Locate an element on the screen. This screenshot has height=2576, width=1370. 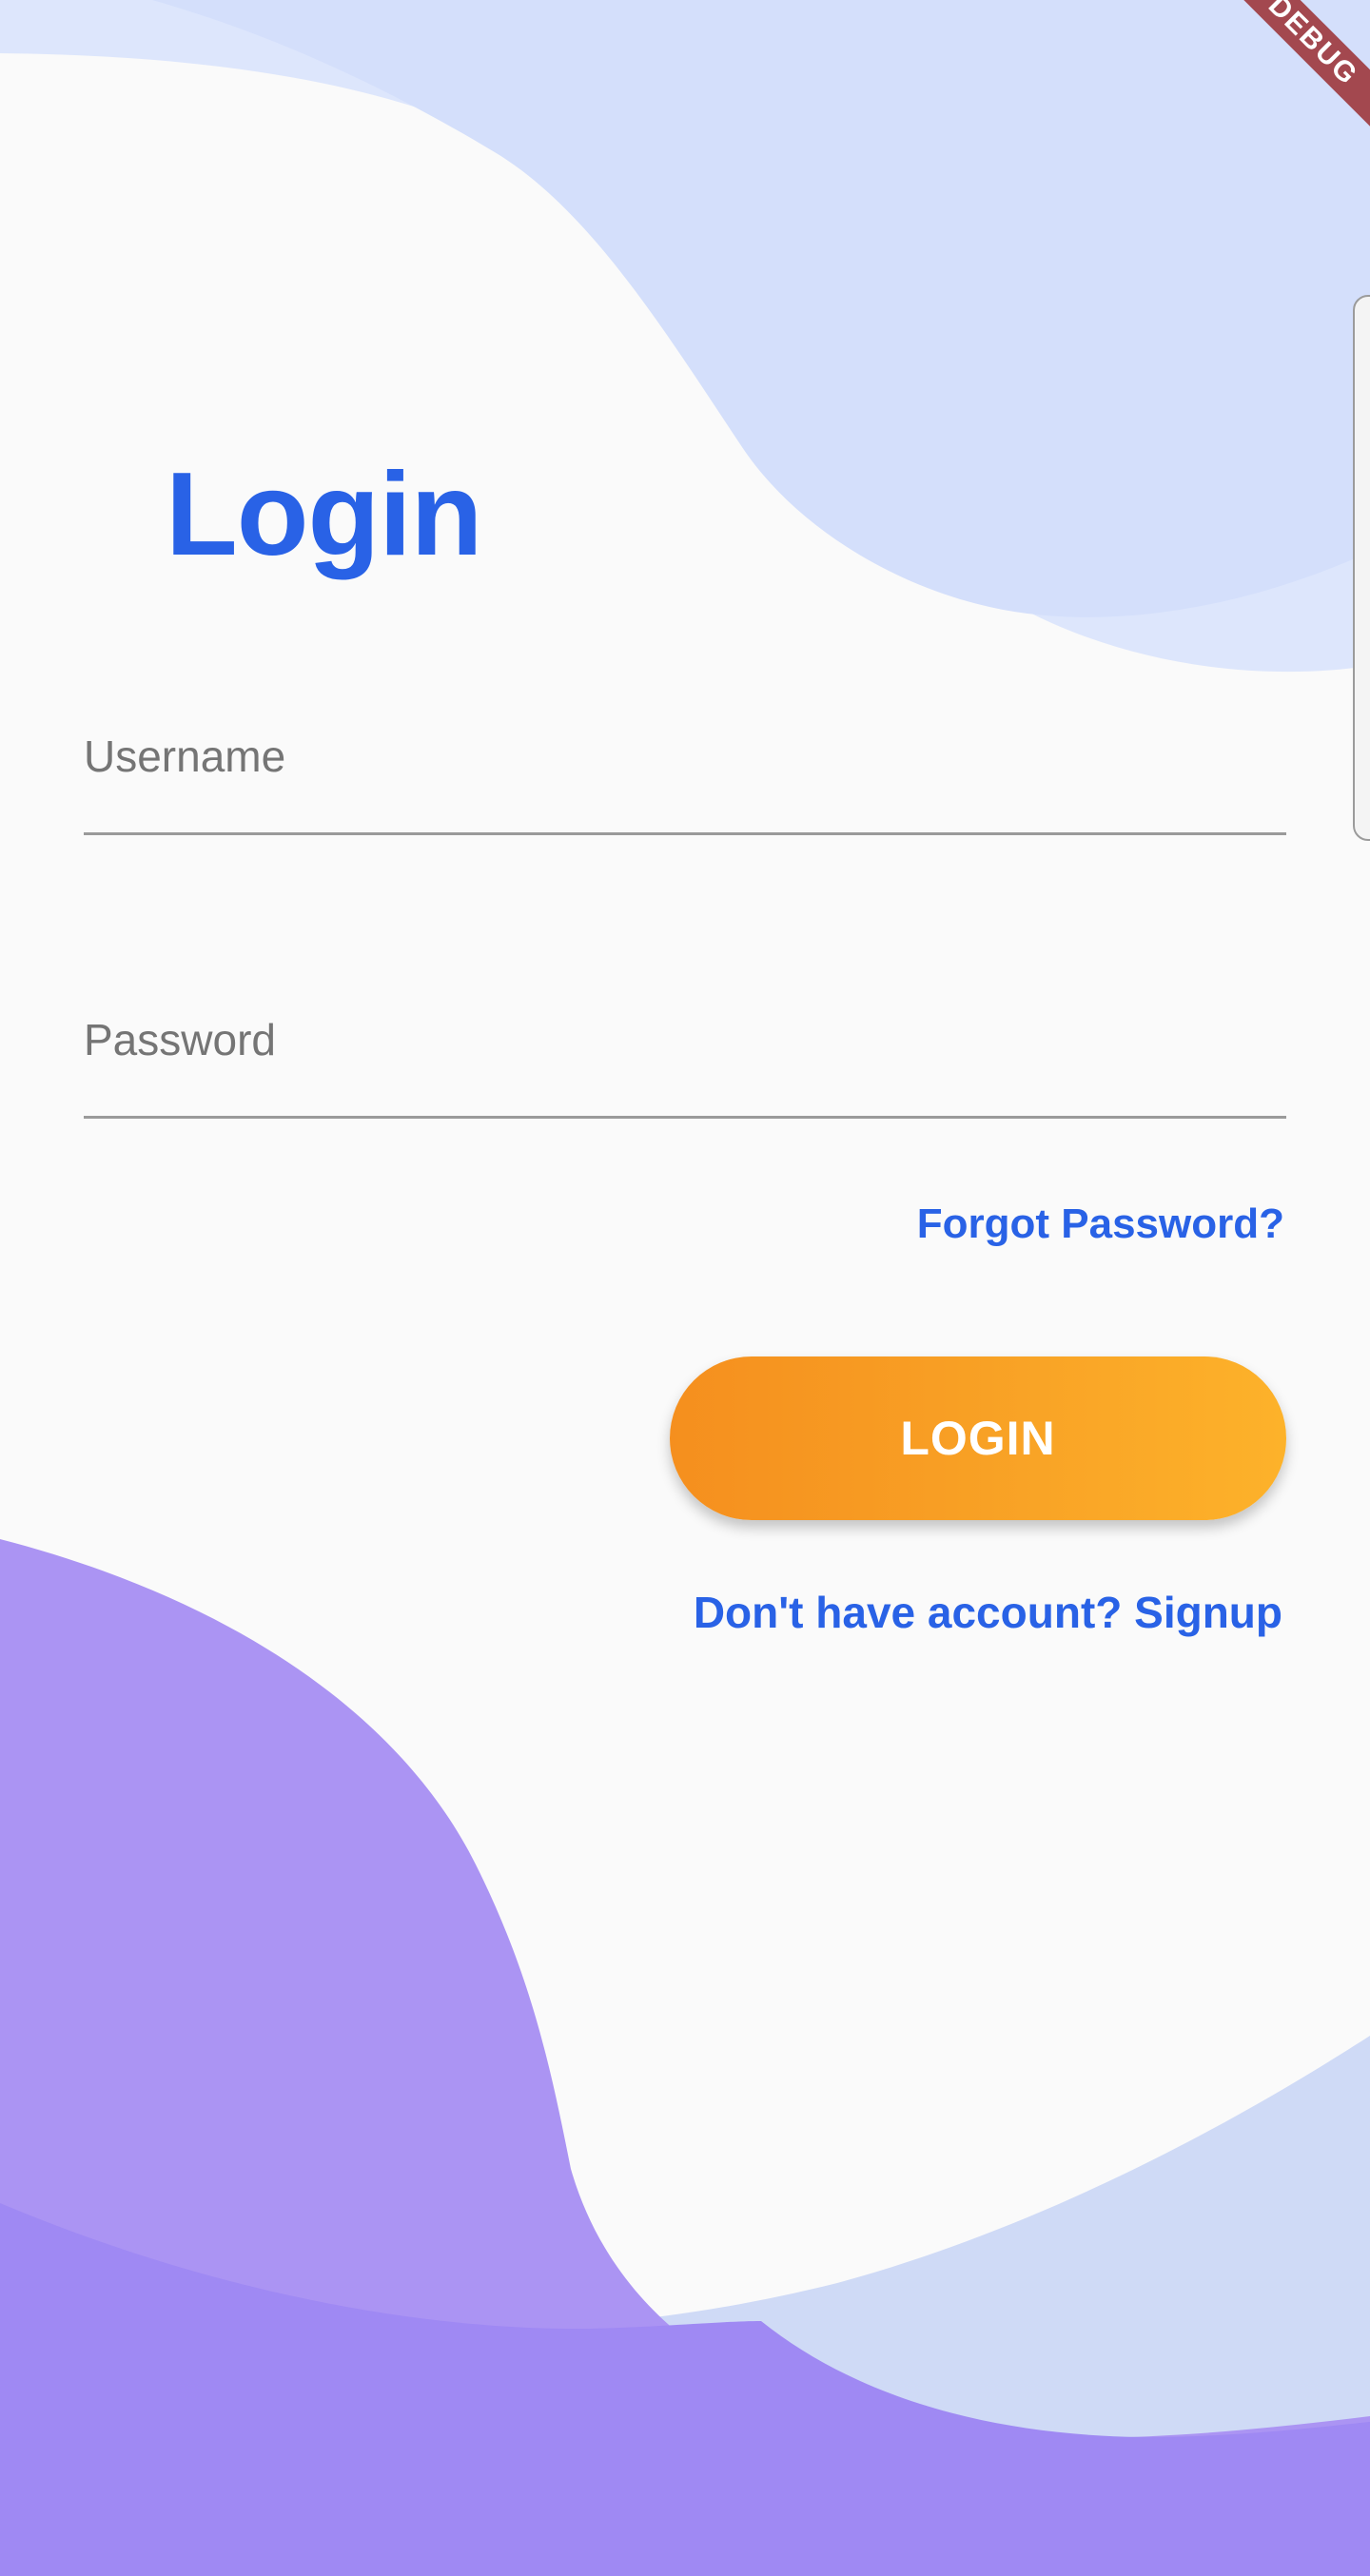
username-field: Username is located at coordinates (687, 784).